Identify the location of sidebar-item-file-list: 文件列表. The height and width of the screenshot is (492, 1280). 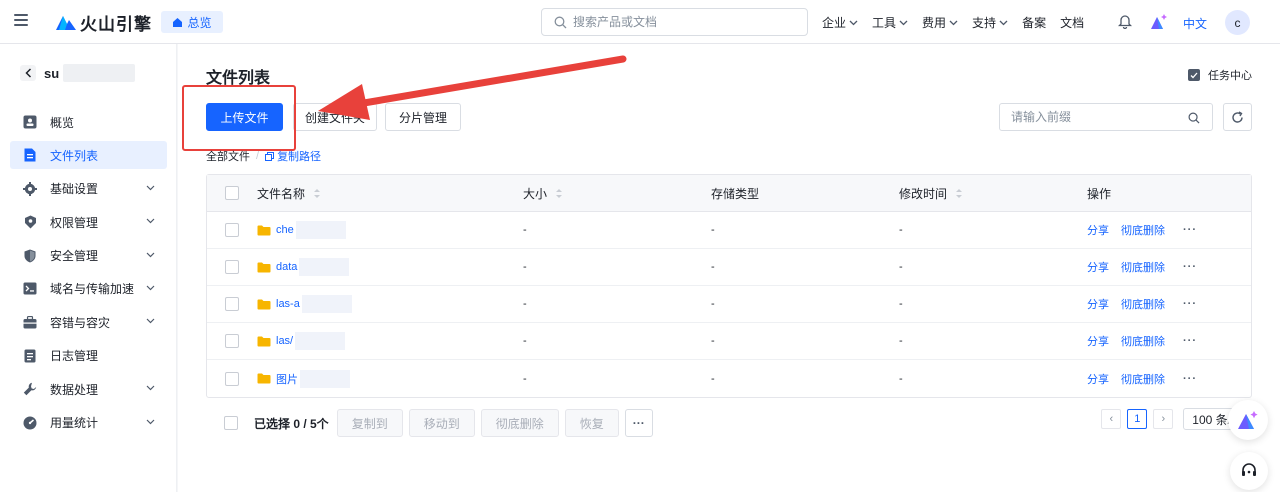
(88, 155).